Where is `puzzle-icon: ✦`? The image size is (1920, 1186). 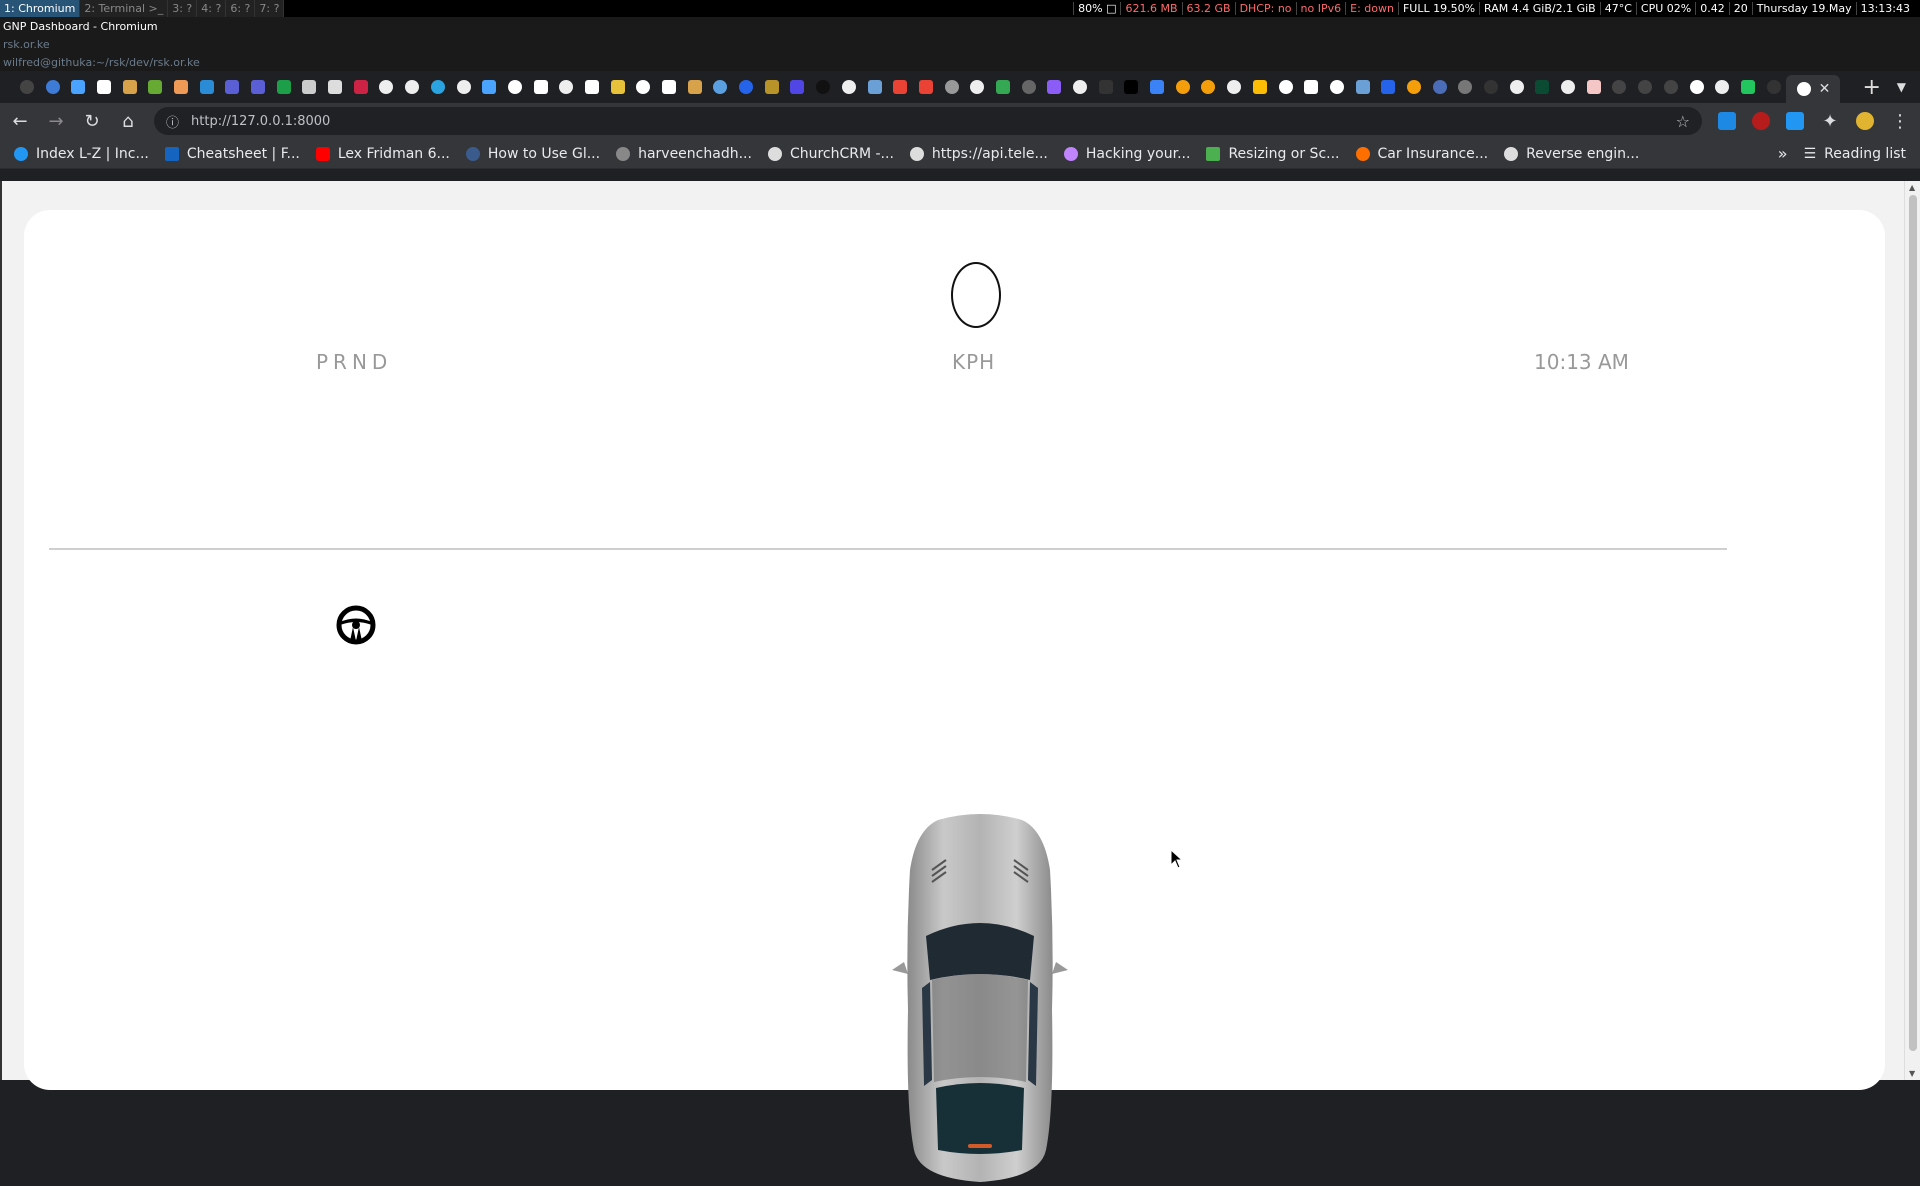
puzzle-icon: ✦ is located at coordinates (1830, 121).